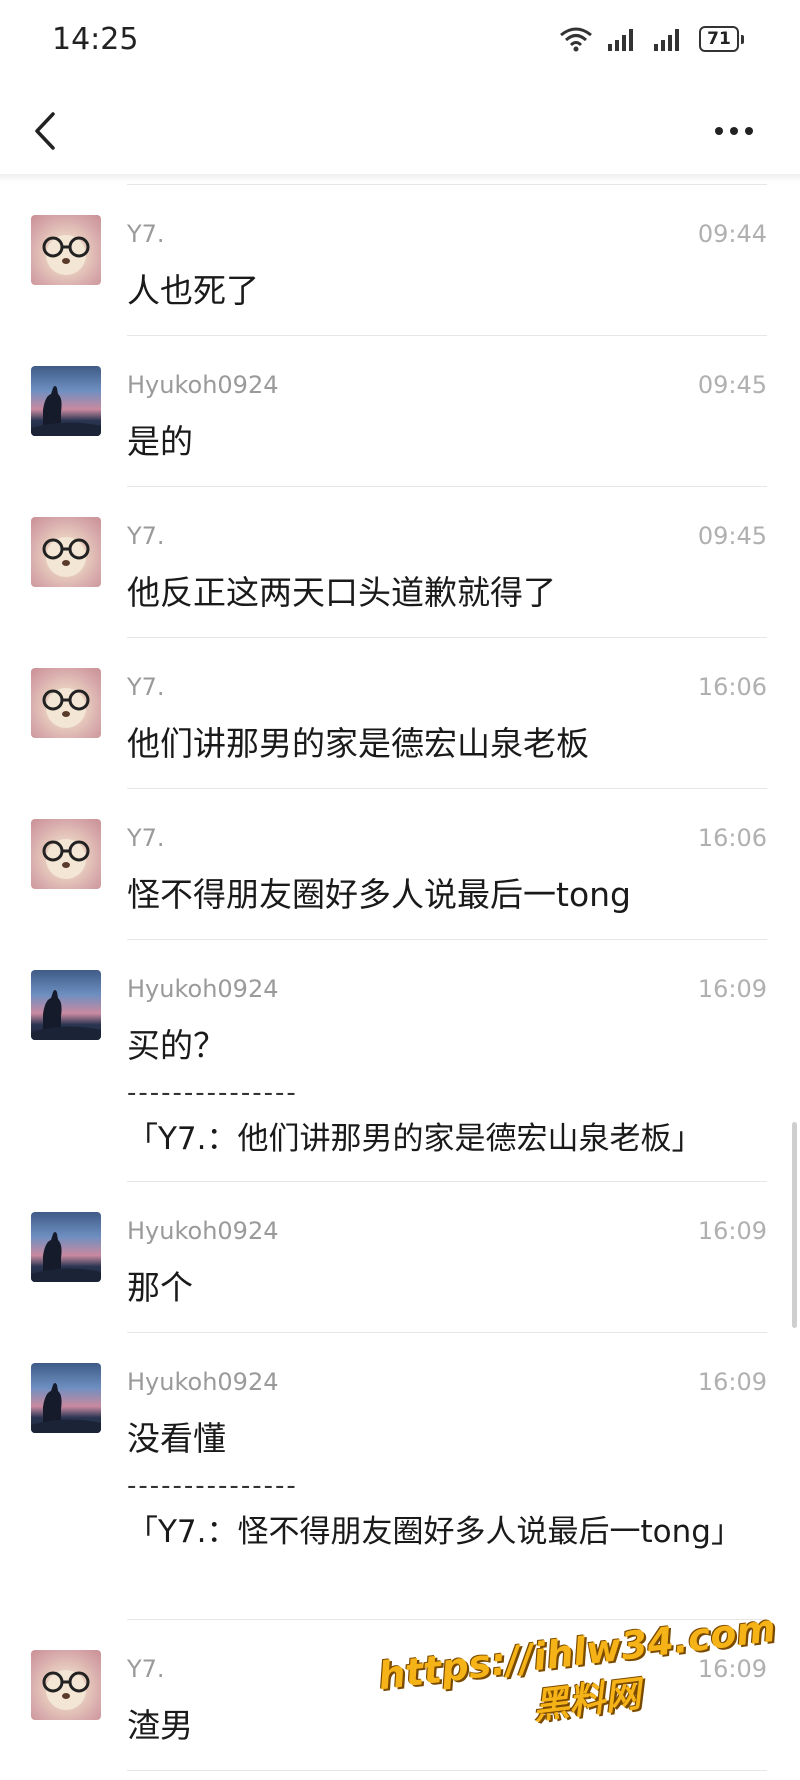 The image size is (800, 1780). I want to click on quoted-message: 「Y7.：他们讲那男的家是德宏山泉老板」, so click(447, 1139).